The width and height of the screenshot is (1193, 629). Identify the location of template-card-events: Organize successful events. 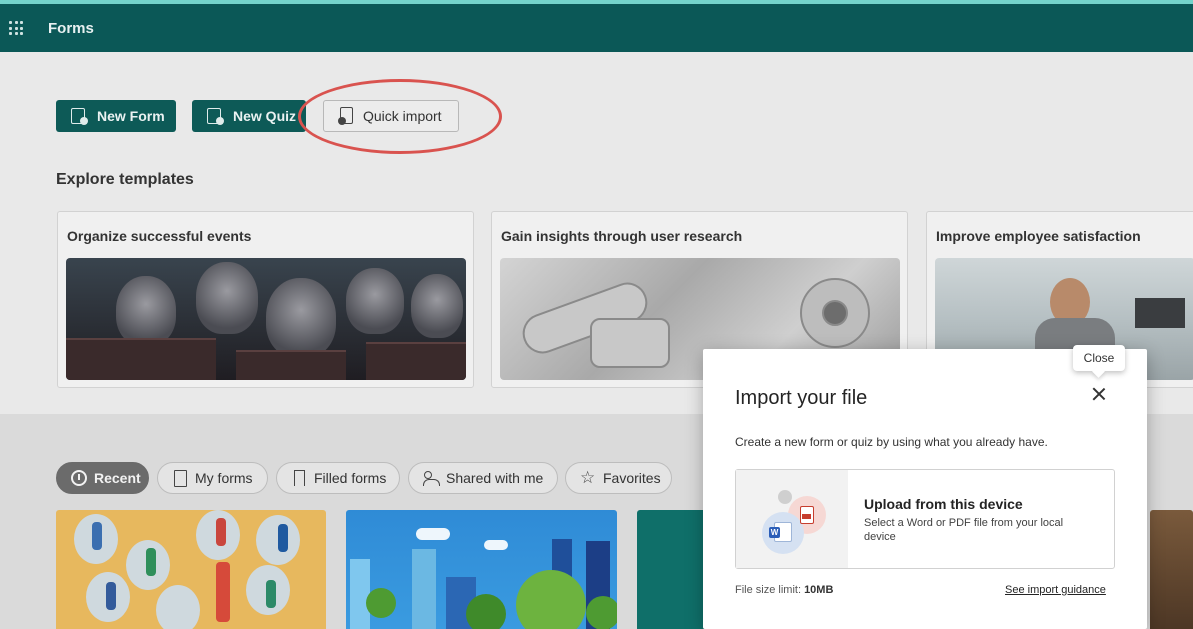
(265, 299).